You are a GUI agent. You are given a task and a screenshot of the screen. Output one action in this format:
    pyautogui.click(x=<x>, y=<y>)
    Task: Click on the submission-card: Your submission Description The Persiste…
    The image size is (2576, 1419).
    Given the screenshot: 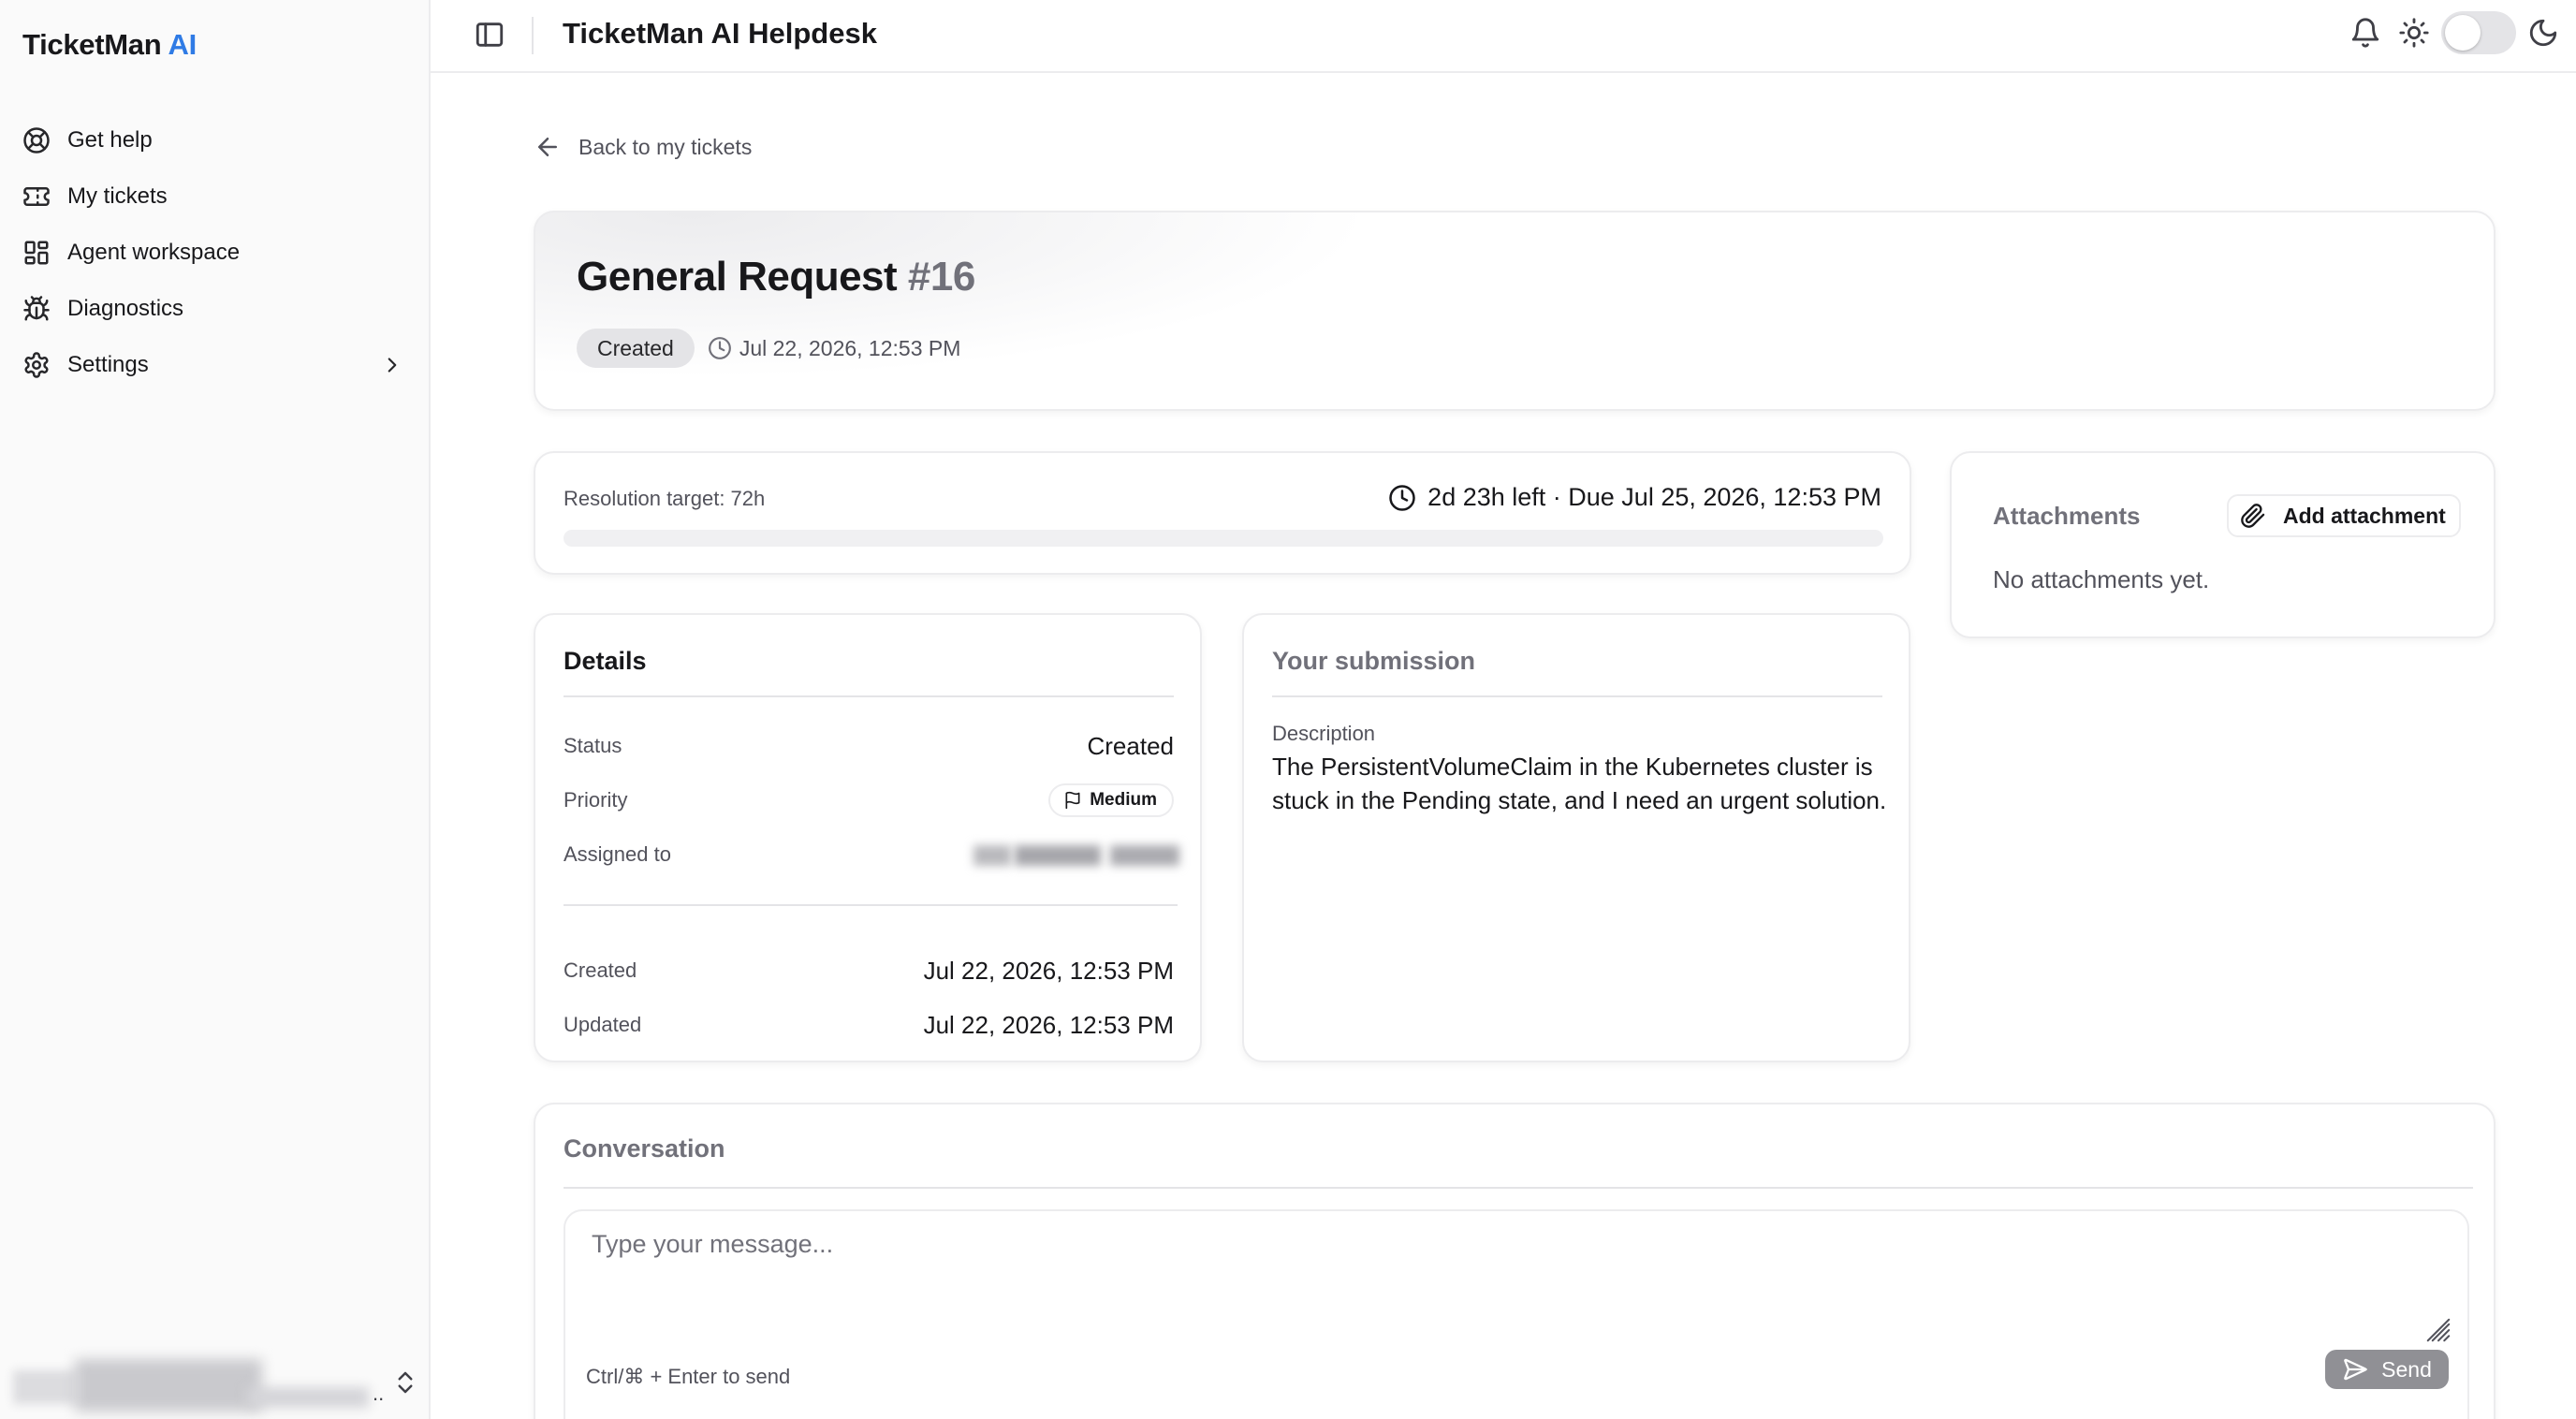 What is the action you would take?
    pyautogui.click(x=1576, y=837)
    